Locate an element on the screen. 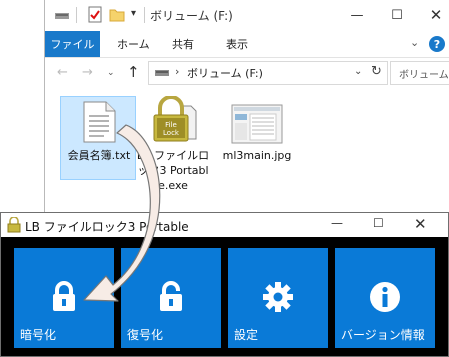 This screenshot has height=357, width=449. info-icon is located at coordinates (385, 297).